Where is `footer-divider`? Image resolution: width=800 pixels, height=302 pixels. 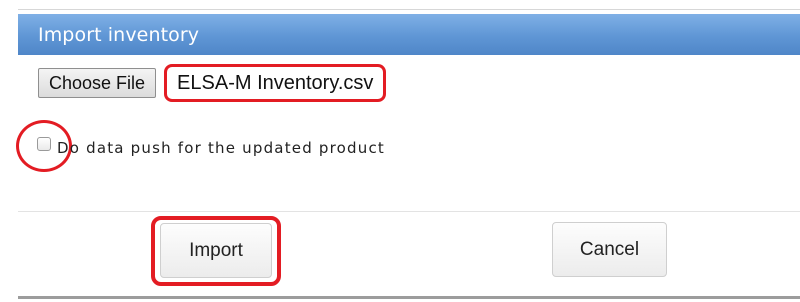
footer-divider is located at coordinates (409, 211).